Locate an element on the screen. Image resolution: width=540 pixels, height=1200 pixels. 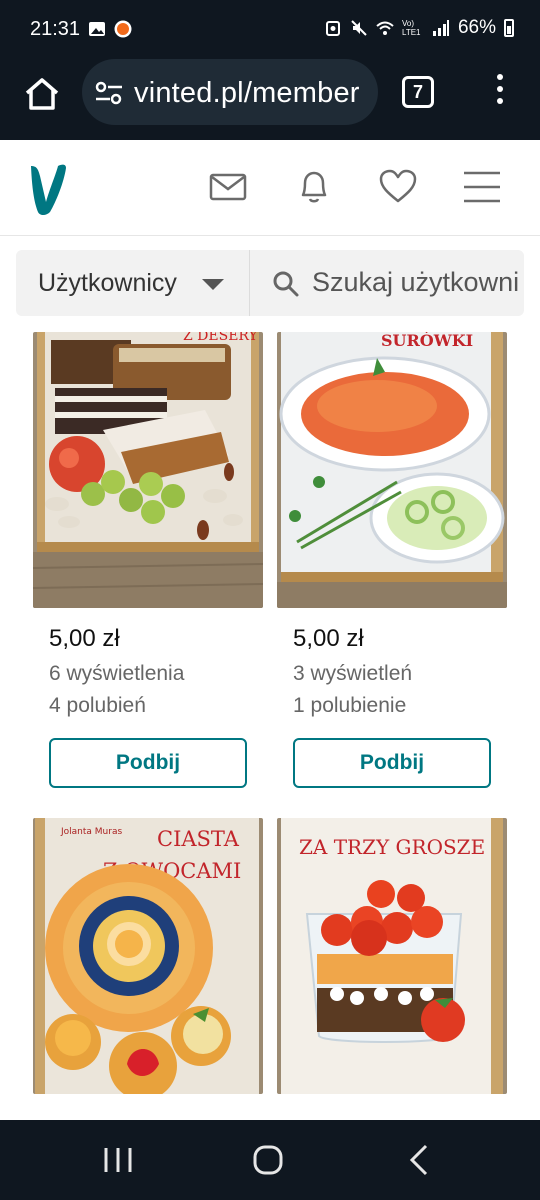
battery-icon is located at coordinates (509, 28).